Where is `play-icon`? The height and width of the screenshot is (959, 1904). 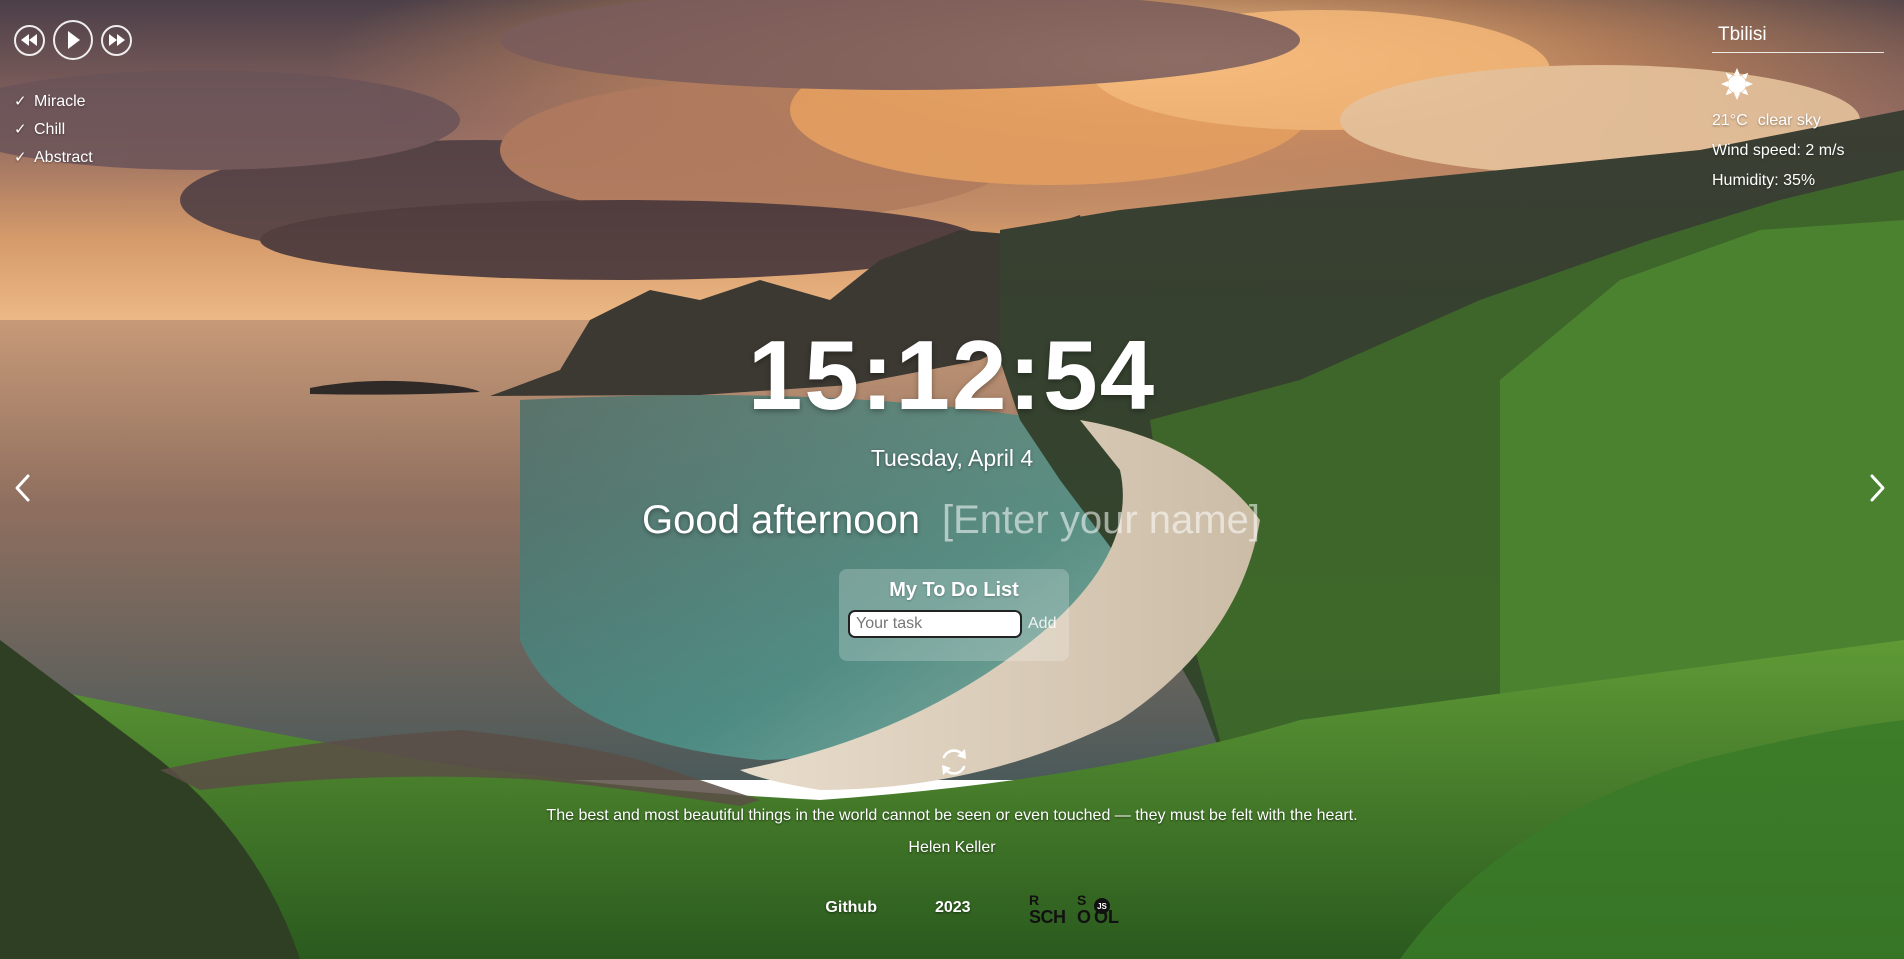
play-icon is located at coordinates (74, 40).